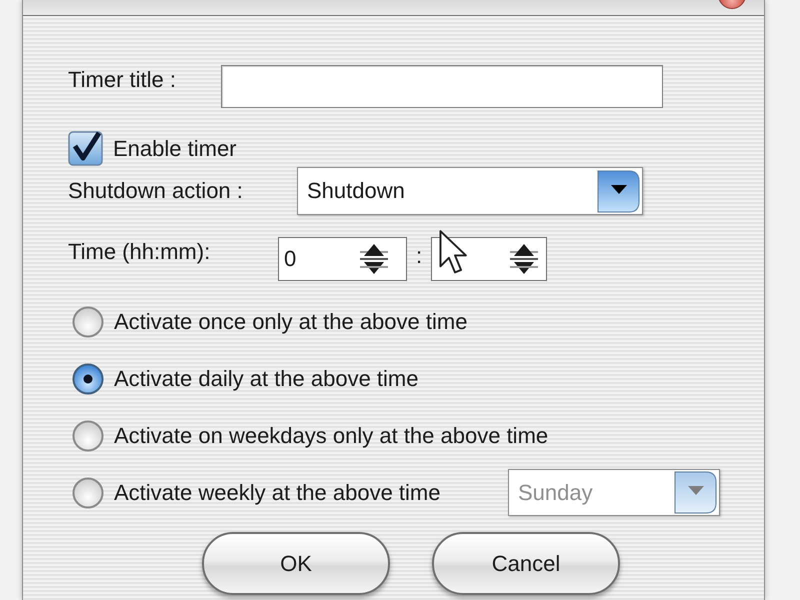 This screenshot has height=600, width=800. What do you see at coordinates (266, 379) in the screenshot?
I see `schedule-option-label: Activate daily at the above time` at bounding box center [266, 379].